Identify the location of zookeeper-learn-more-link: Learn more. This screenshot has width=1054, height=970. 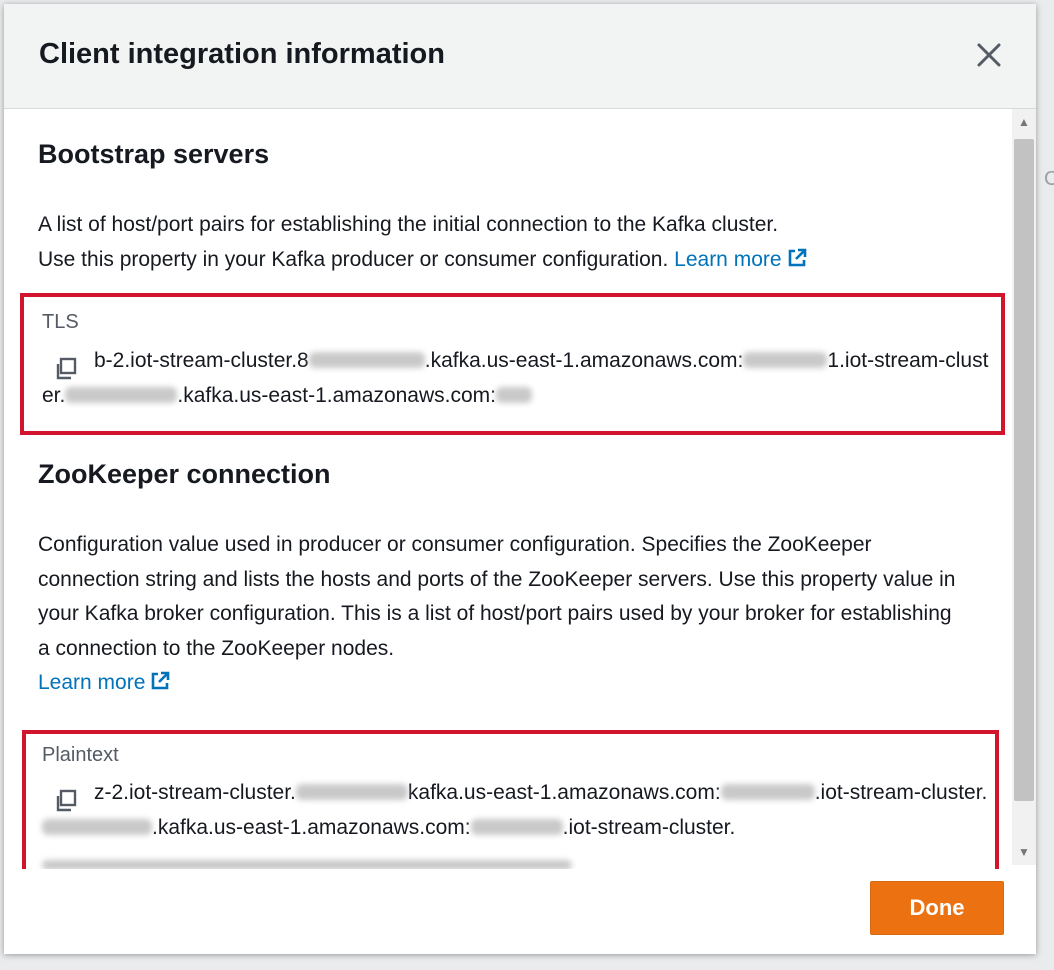
(104, 682).